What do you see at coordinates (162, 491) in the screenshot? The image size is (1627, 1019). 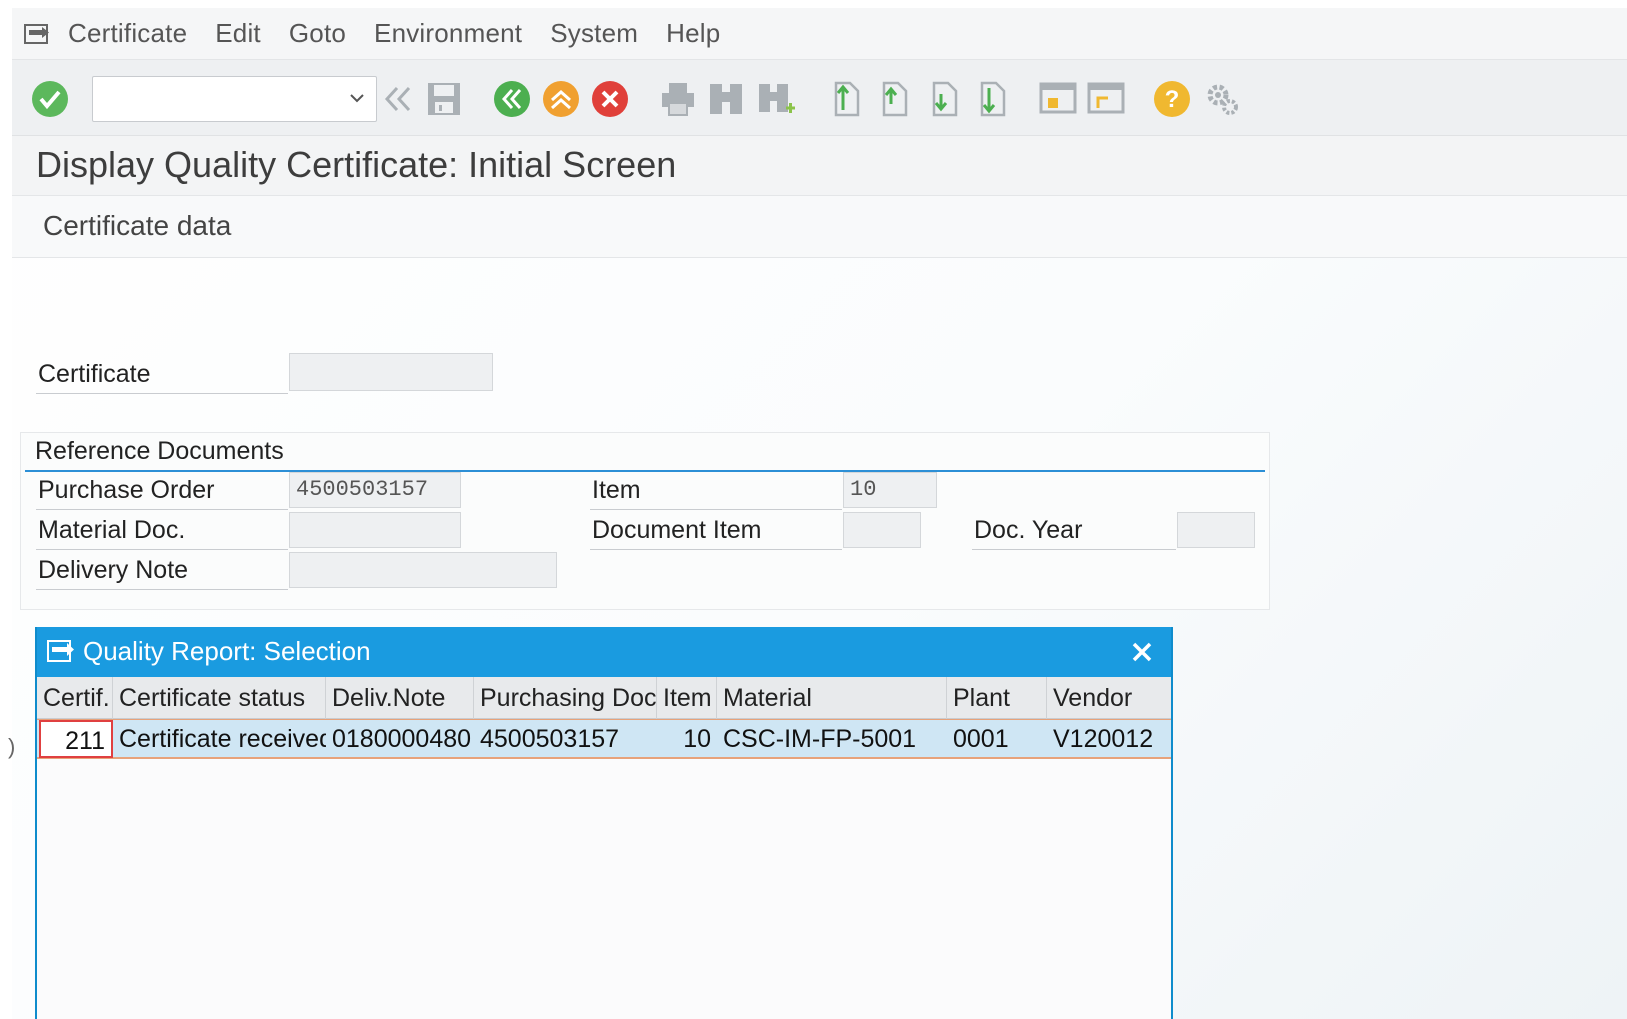 I see `purchase-order-label: Purchase Order` at bounding box center [162, 491].